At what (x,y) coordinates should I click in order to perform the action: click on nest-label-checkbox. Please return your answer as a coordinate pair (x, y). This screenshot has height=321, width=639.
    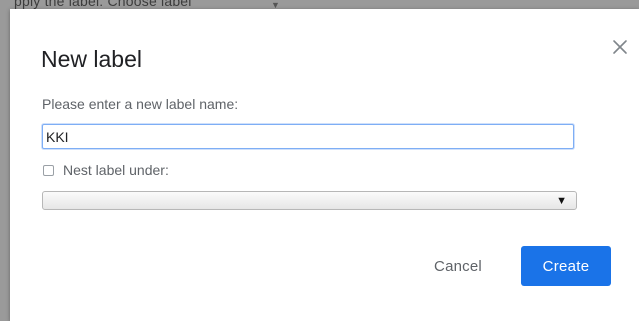
    Looking at the image, I should click on (48, 170).